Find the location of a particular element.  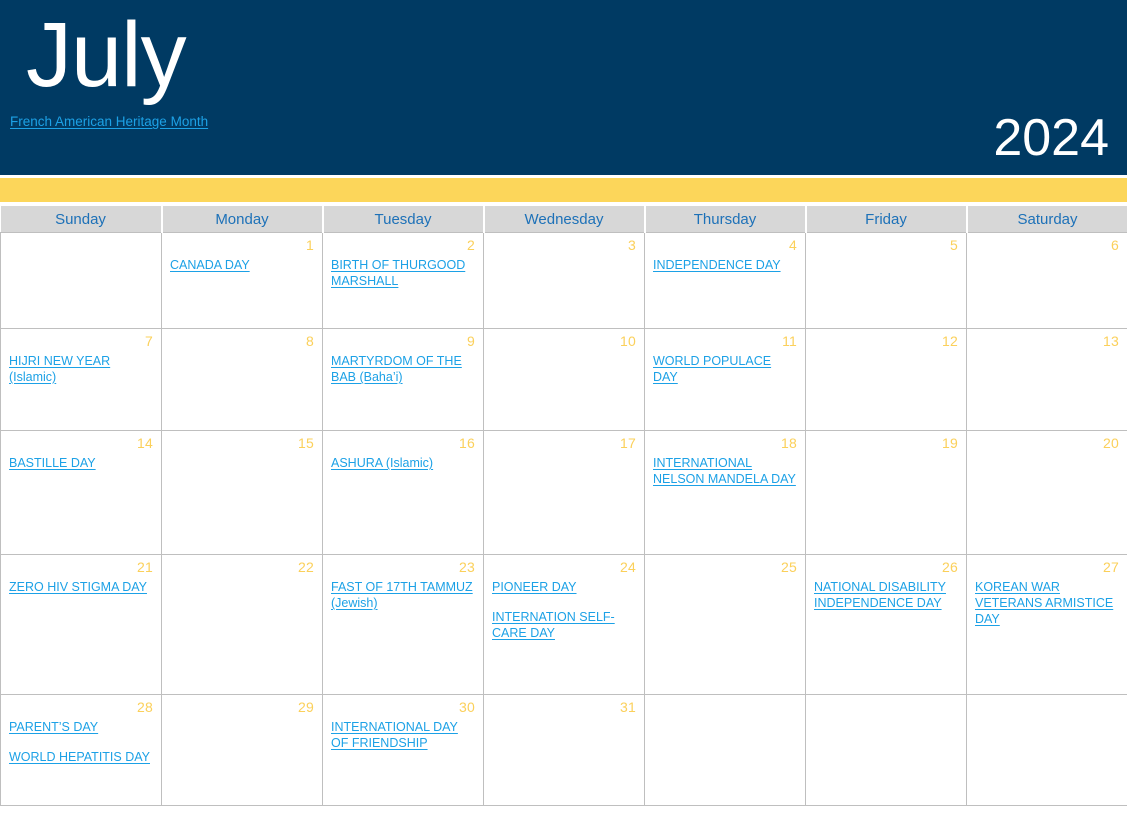

event-link: WORLD HEPATITIS DAY is located at coordinates (81, 757).